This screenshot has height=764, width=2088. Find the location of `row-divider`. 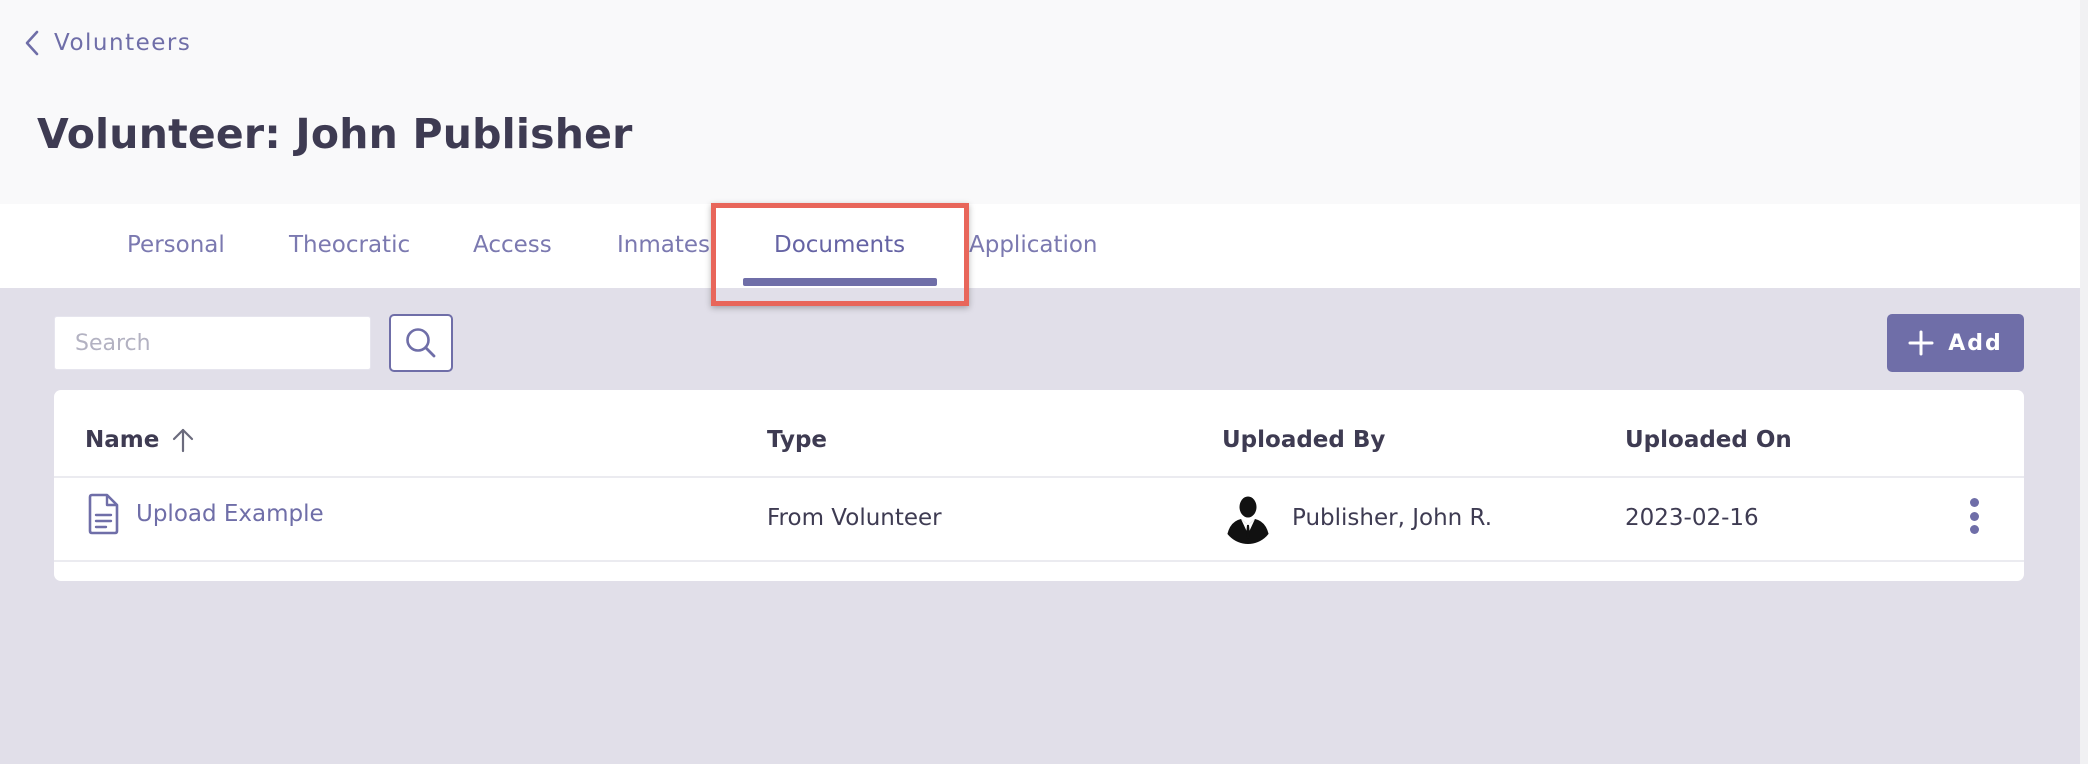

row-divider is located at coordinates (1039, 561).